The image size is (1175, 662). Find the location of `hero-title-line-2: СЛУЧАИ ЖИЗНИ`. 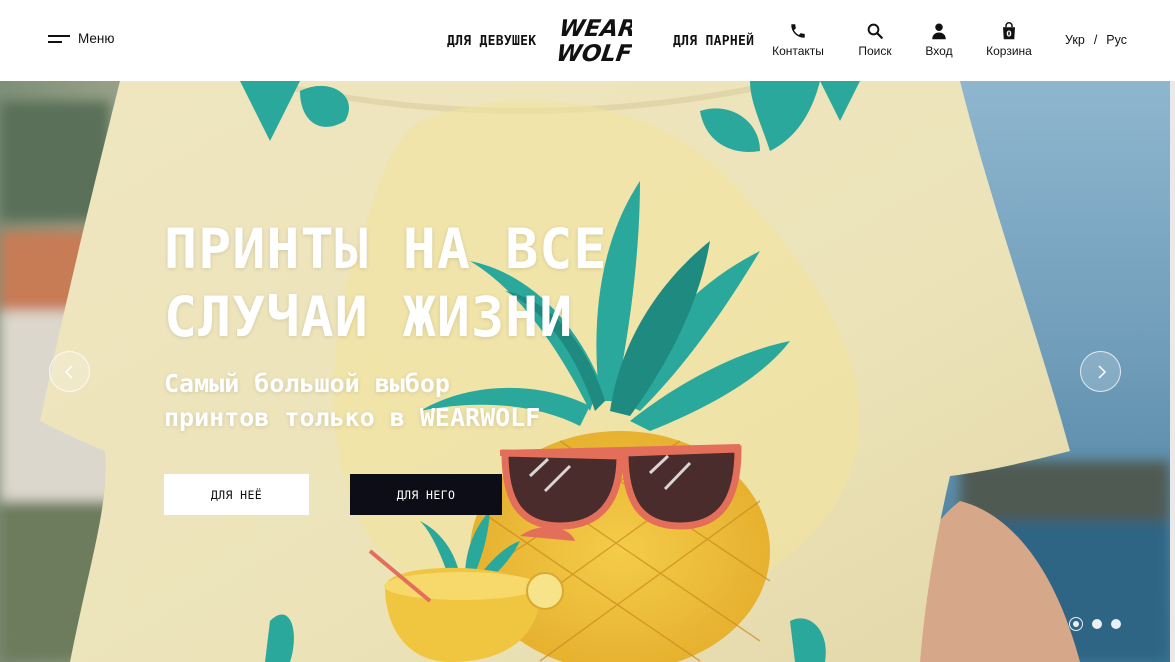

hero-title-line-2: СЛУЧАИ ЖИЗНИ is located at coordinates (369, 317).